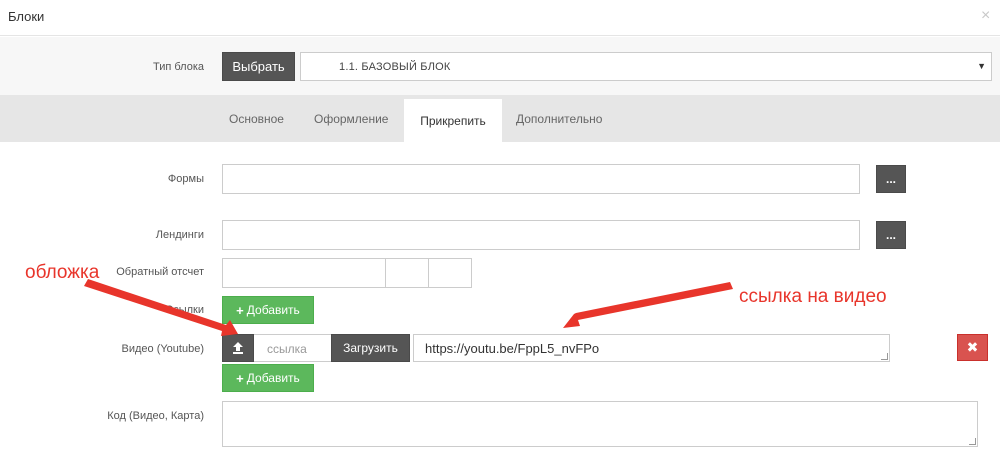 This screenshot has height=468, width=1000. Describe the element at coordinates (648, 305) in the screenshot. I see `video-arrow` at that location.